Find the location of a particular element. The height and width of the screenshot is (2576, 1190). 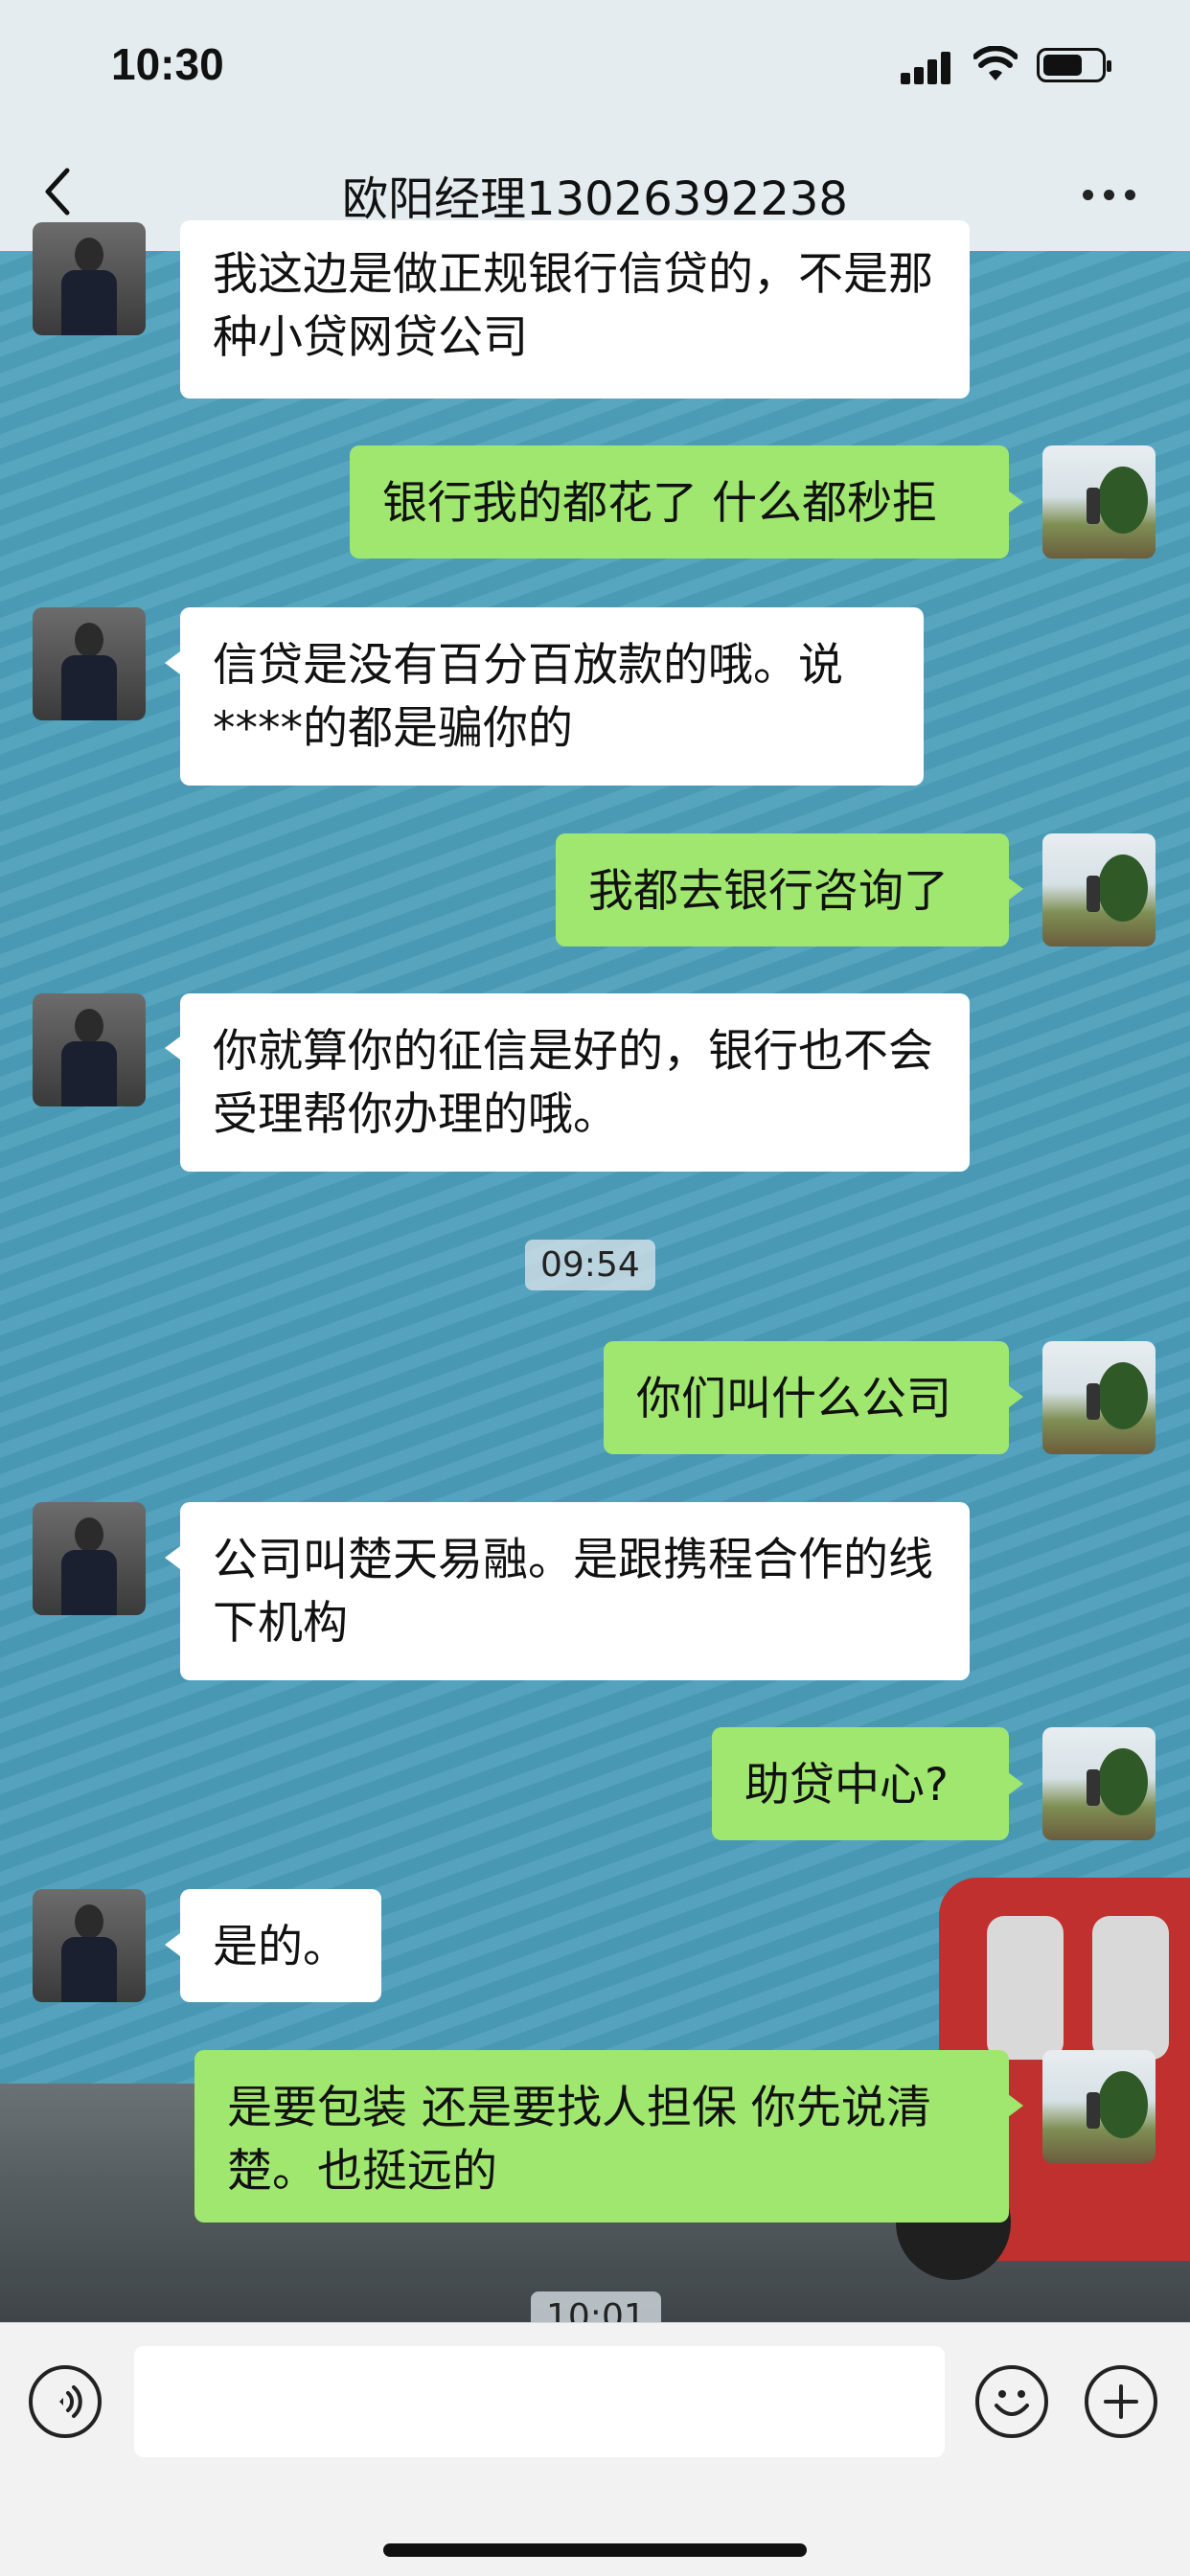

signal-icon is located at coordinates (930, 67).